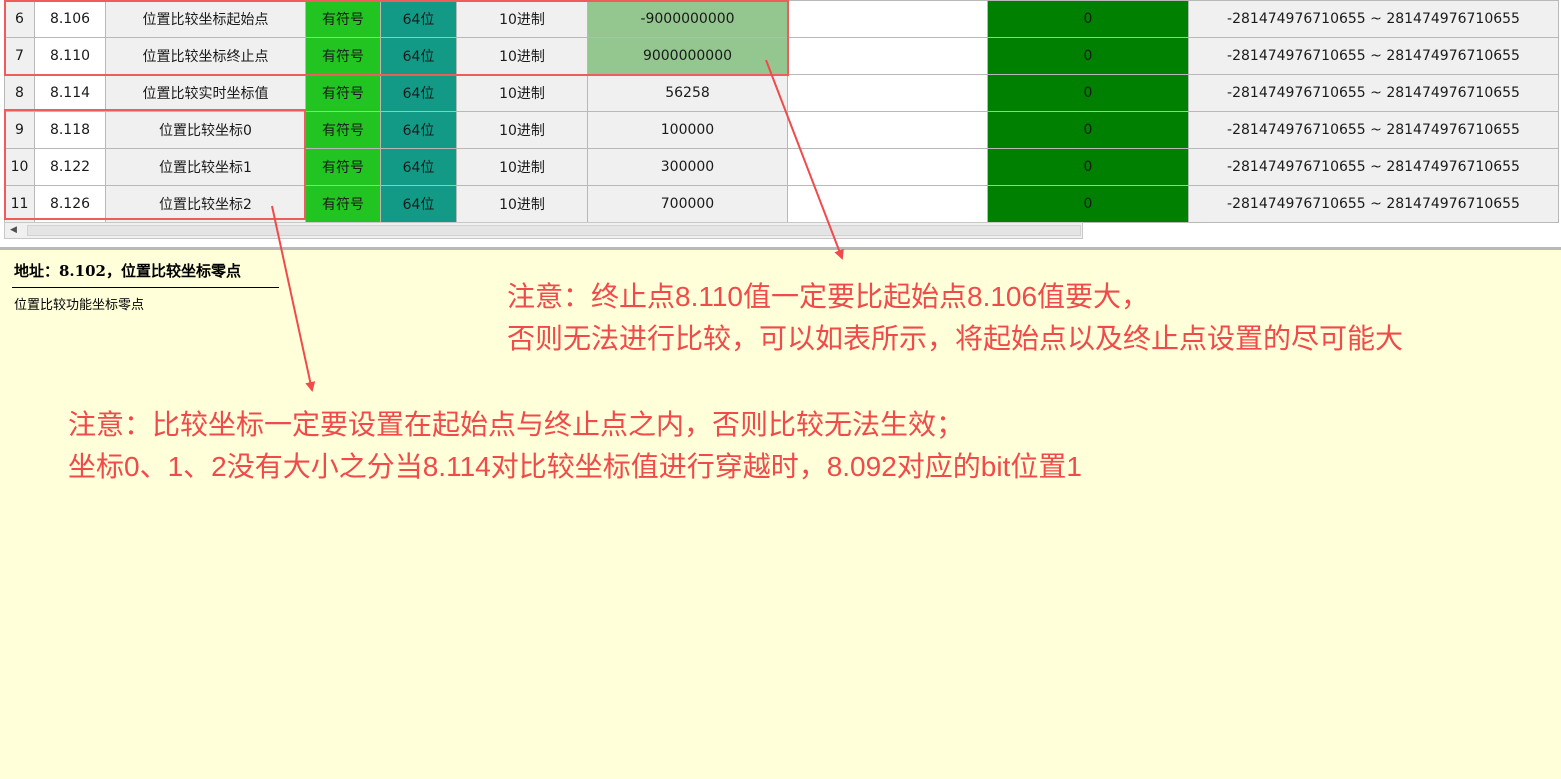  Describe the element at coordinates (687, 93) in the screenshot. I see `value-cell: 56258` at that location.